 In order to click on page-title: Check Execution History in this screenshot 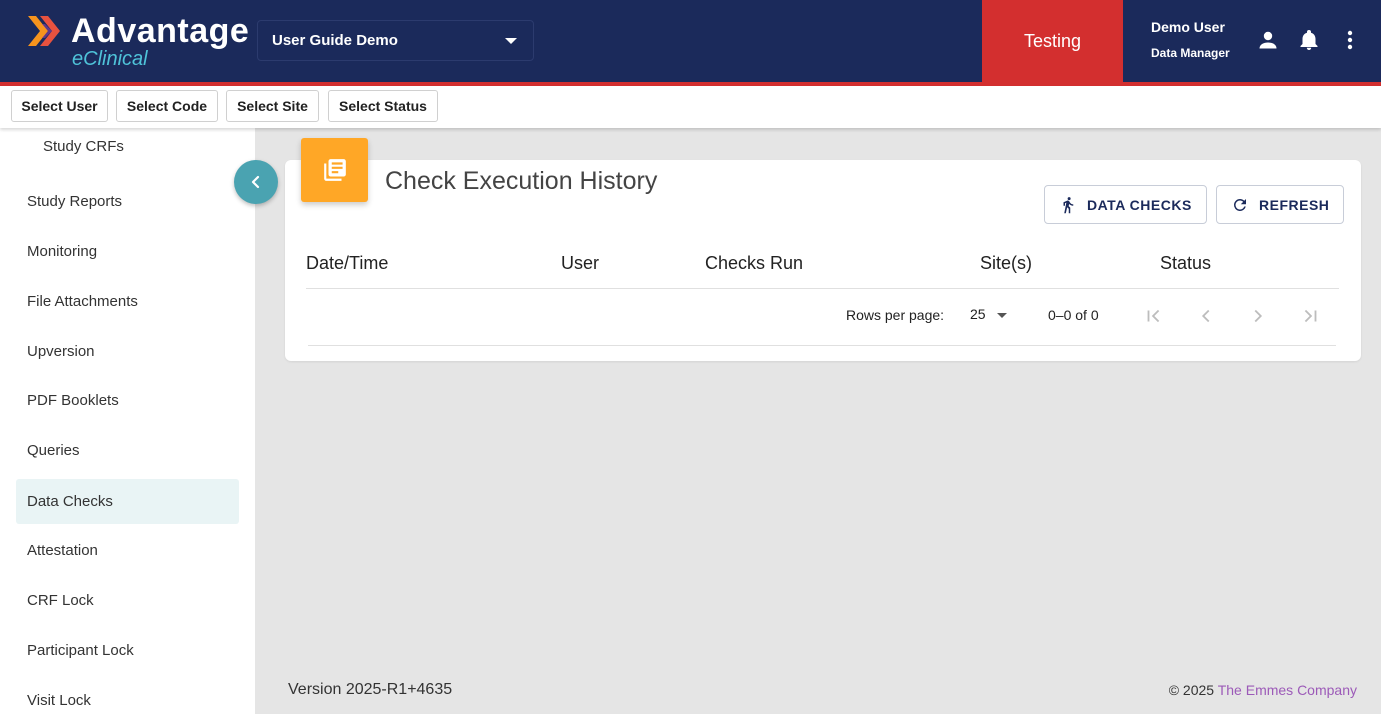, I will do `click(521, 181)`.